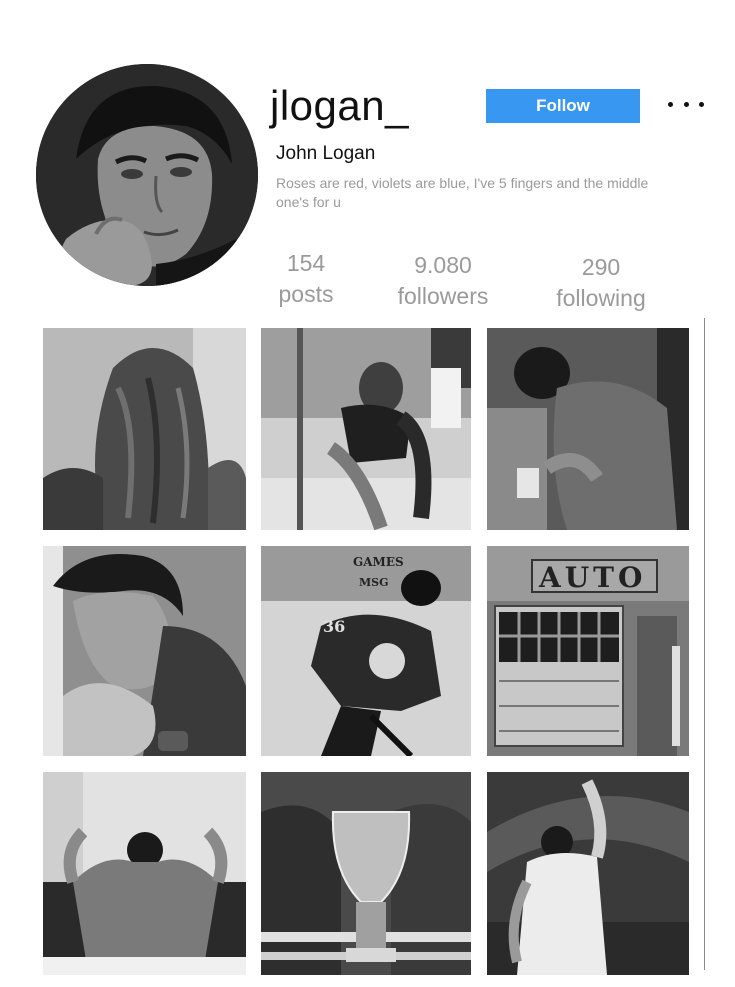 The width and height of the screenshot is (735, 987). What do you see at coordinates (306, 294) in the screenshot?
I see `posts-label: posts` at bounding box center [306, 294].